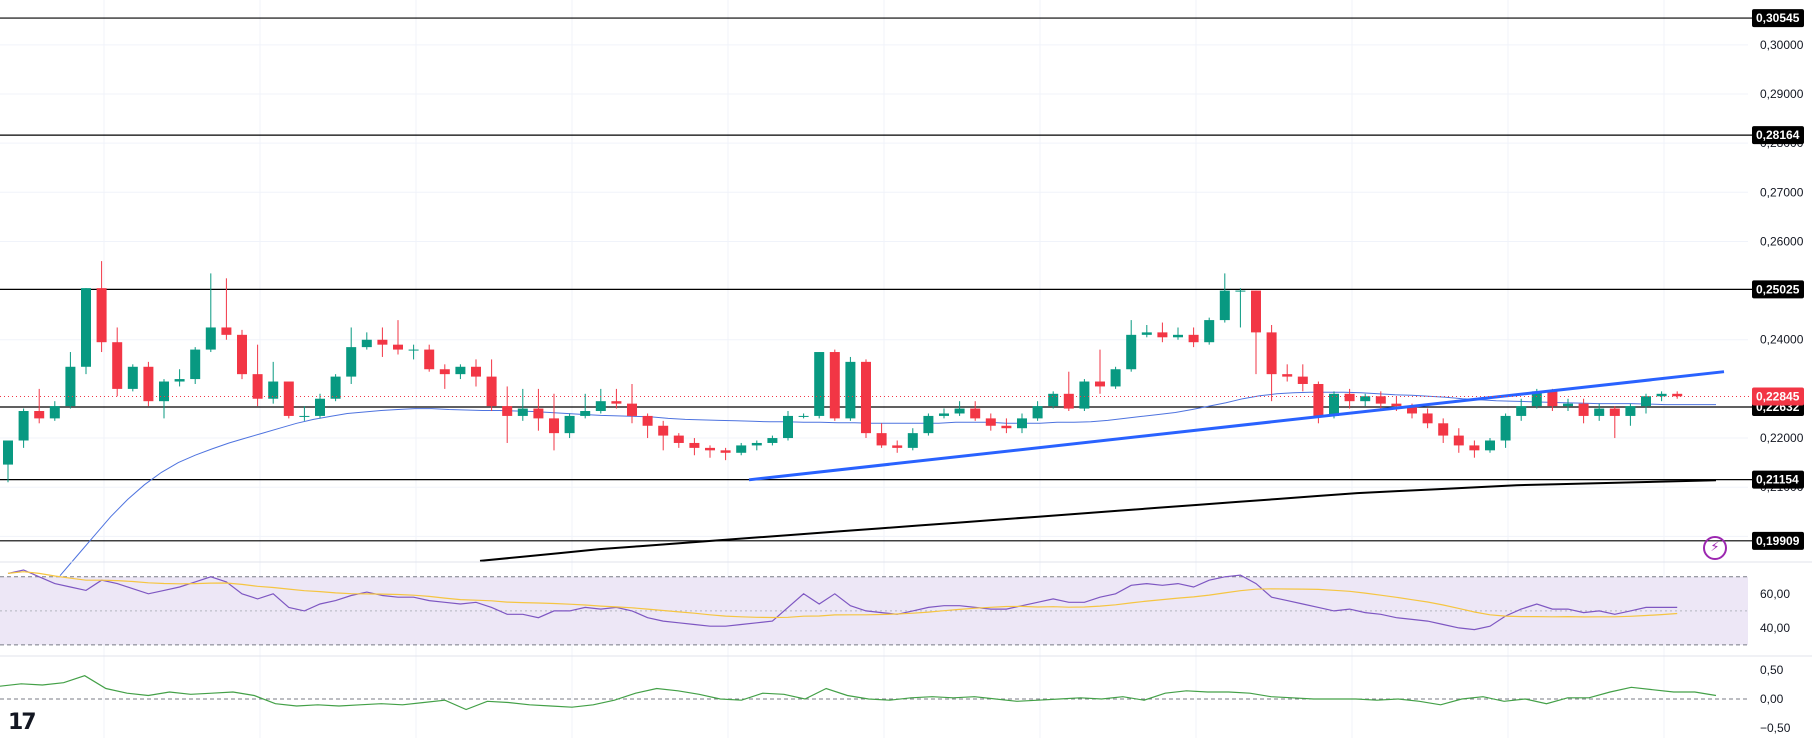 The width and height of the screenshot is (1812, 751). I want to click on osc-tick-label: 0,00, so click(1772, 699).